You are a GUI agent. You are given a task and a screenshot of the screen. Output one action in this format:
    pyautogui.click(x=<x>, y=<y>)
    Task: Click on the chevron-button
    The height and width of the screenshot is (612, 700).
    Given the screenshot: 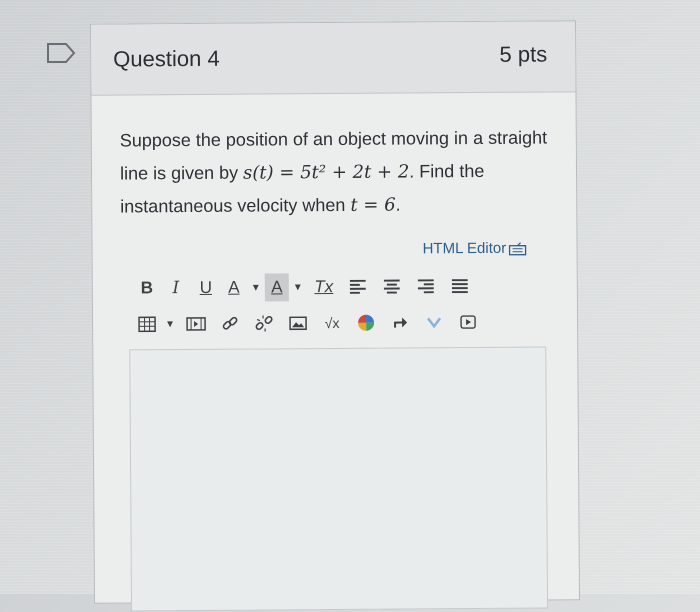 What is the action you would take?
    pyautogui.click(x=434, y=322)
    